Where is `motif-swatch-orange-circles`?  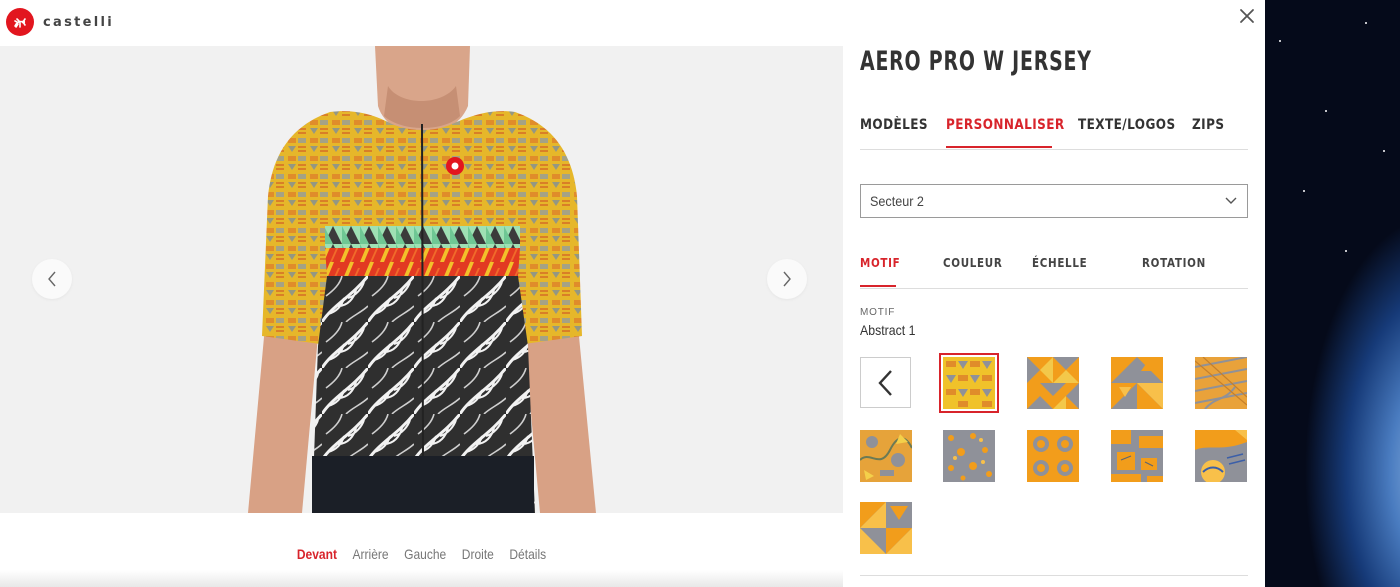
motif-swatch-orange-circles is located at coordinates (1053, 456).